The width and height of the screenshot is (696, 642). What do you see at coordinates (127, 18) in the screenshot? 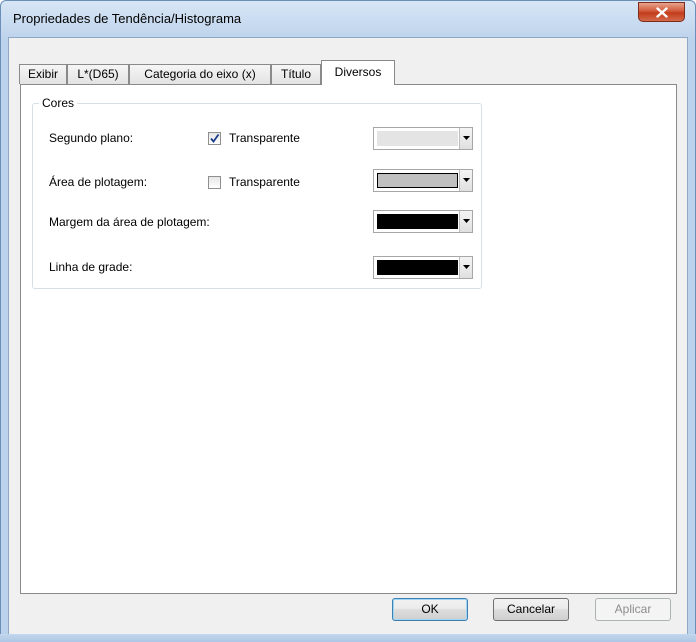
I see `window-title: Propriedades de Tendência/Histograma` at bounding box center [127, 18].